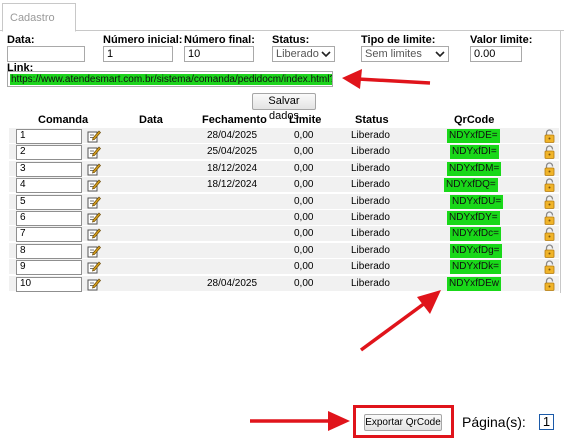 Image resolution: width=564 pixels, height=438 pixels. What do you see at coordinates (494, 422) in the screenshot?
I see `pagina-label: Página(s):` at bounding box center [494, 422].